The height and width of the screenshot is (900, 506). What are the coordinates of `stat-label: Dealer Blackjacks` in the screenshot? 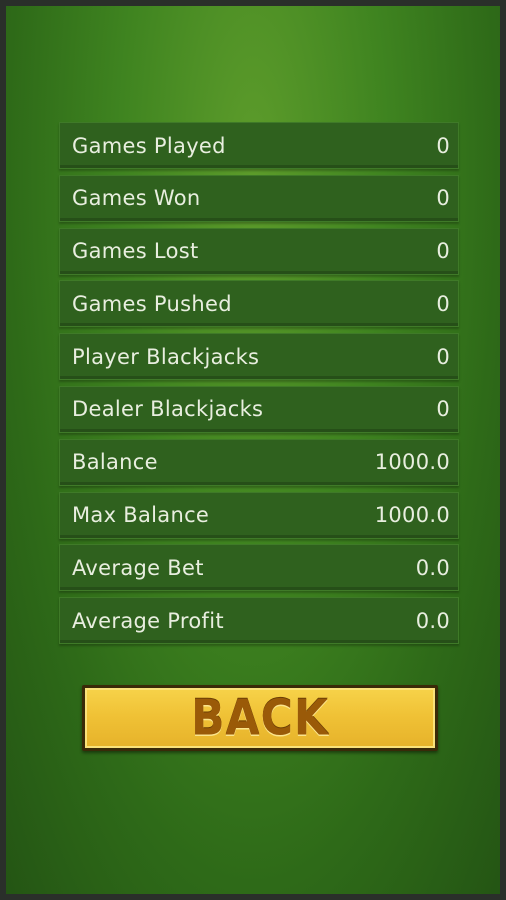 It's located at (168, 409).